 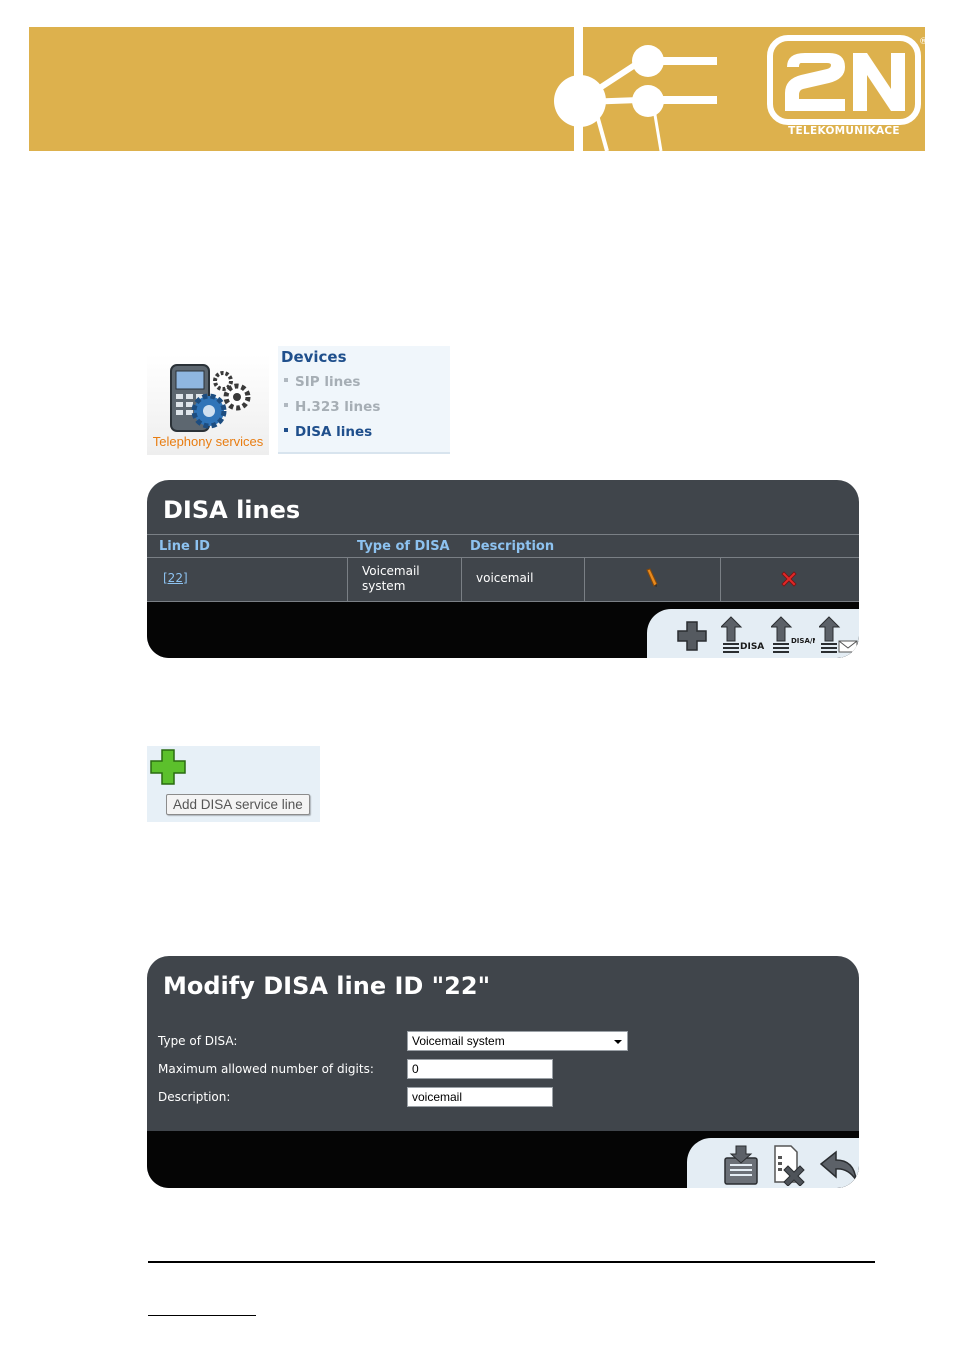 What do you see at coordinates (314, 357) in the screenshot?
I see `devices-menu-heading: Devices` at bounding box center [314, 357].